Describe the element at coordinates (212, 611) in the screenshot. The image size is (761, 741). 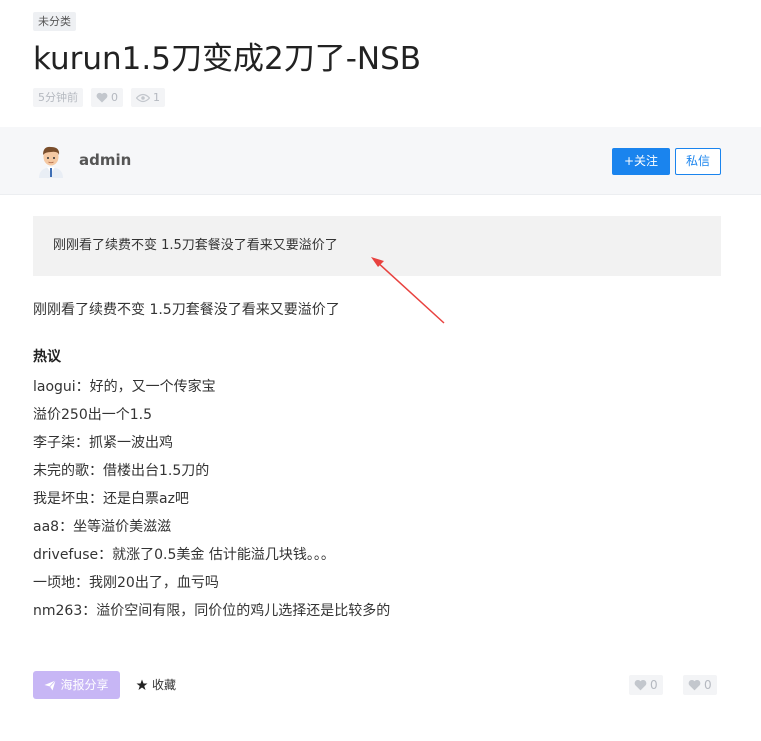
I see `comment-item: nm263：溢价空间有限，同价位的鸡儿选择还是比较多的` at that location.